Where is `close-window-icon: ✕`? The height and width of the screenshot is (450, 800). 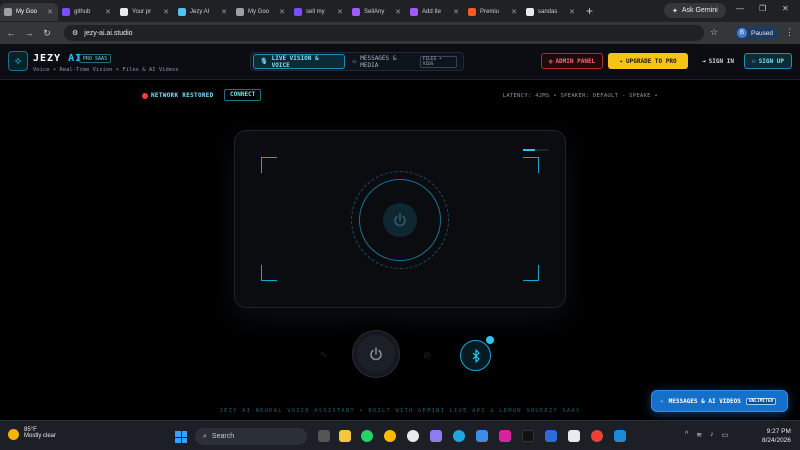 close-window-icon: ✕ is located at coordinates (785, 8).